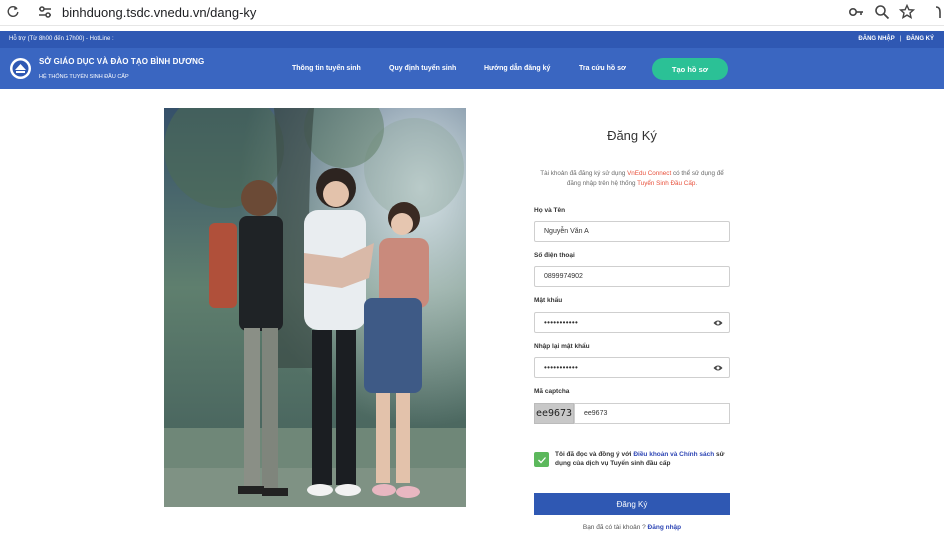 The width and height of the screenshot is (944, 538). I want to click on auth-links: ĐĂNG NHẬP | ĐĂNG KÝ, so click(896, 39).